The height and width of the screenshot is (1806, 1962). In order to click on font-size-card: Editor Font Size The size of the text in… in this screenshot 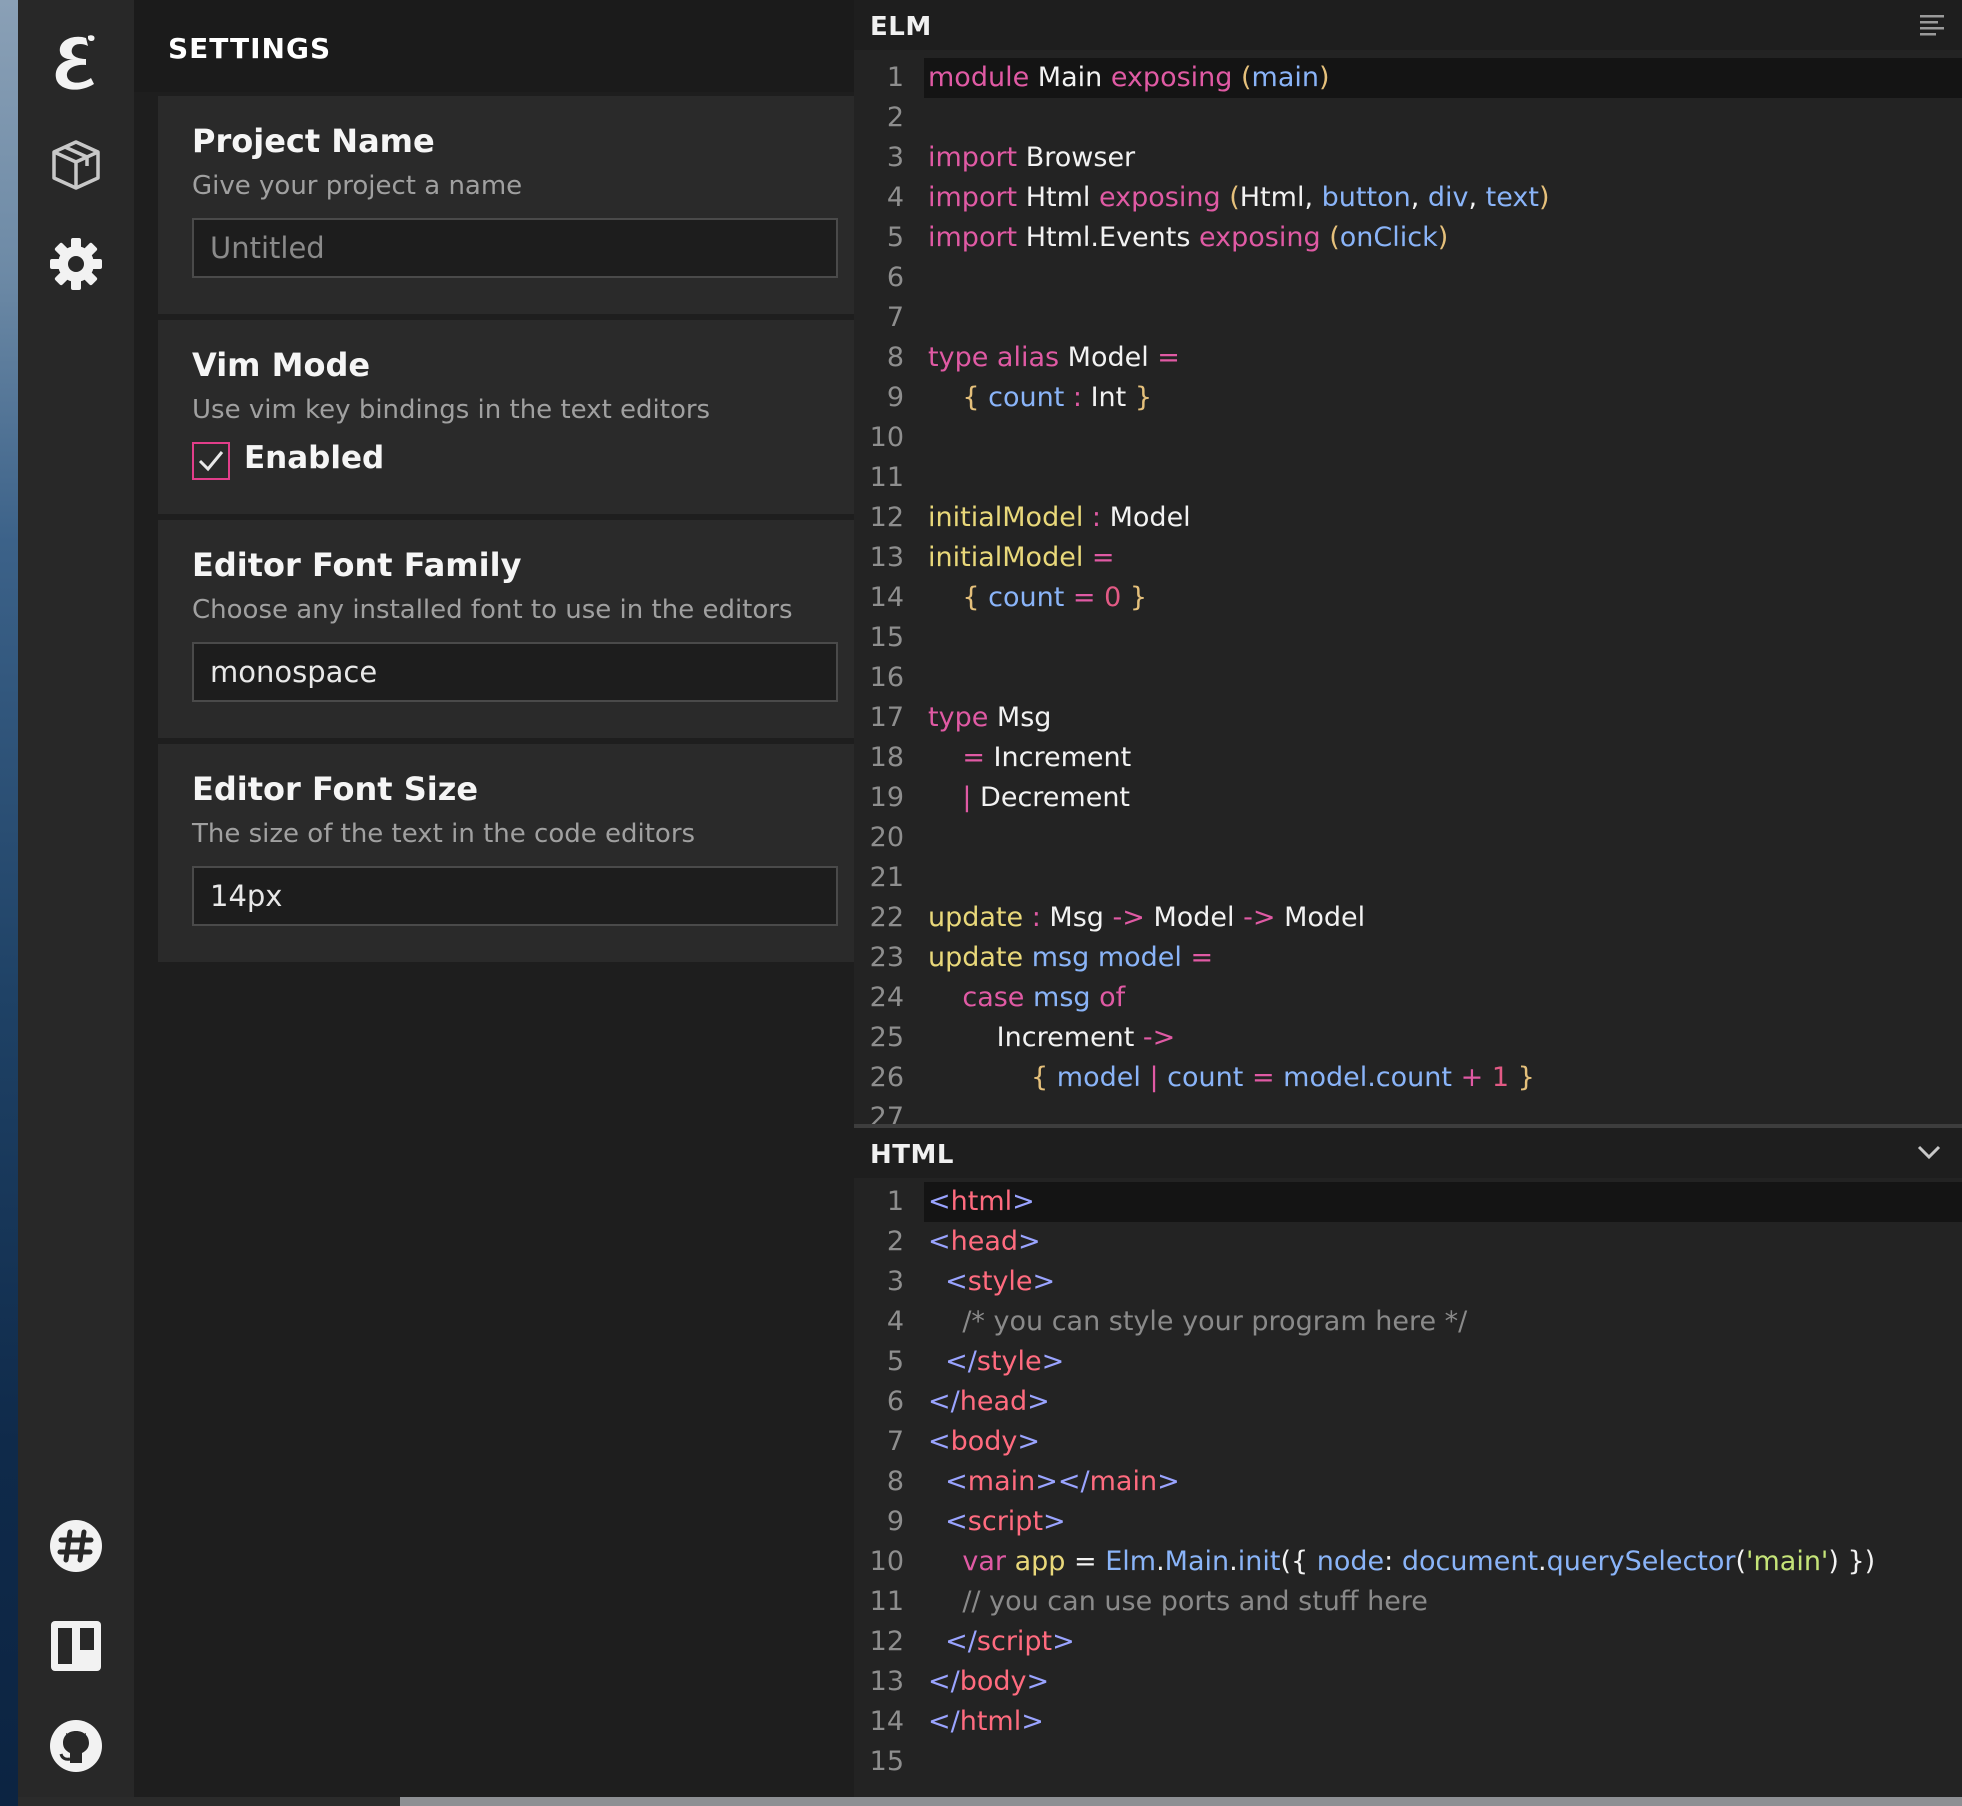, I will do `click(506, 853)`.